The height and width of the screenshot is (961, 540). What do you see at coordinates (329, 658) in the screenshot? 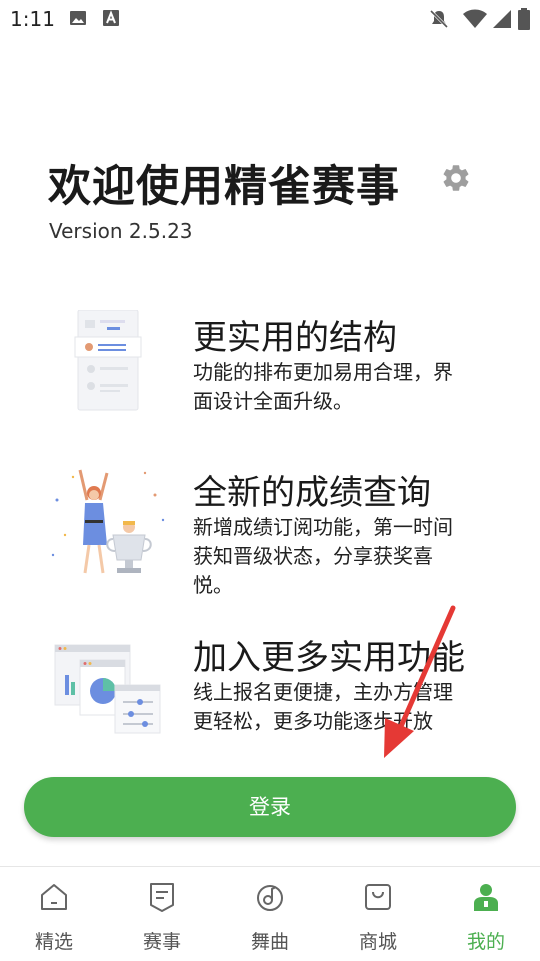
I see `feature-title: 加入更多实用功能` at bounding box center [329, 658].